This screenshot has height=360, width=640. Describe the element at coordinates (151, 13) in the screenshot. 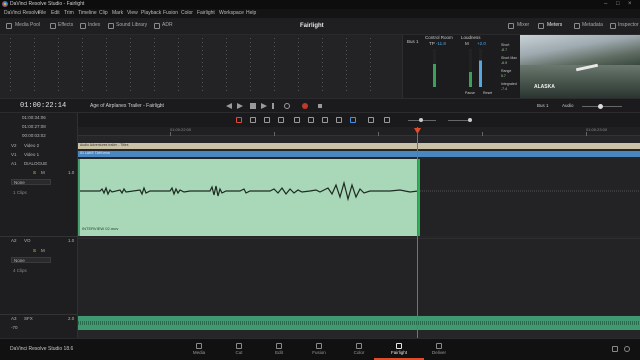

I see `menu-playback: Playback` at that location.